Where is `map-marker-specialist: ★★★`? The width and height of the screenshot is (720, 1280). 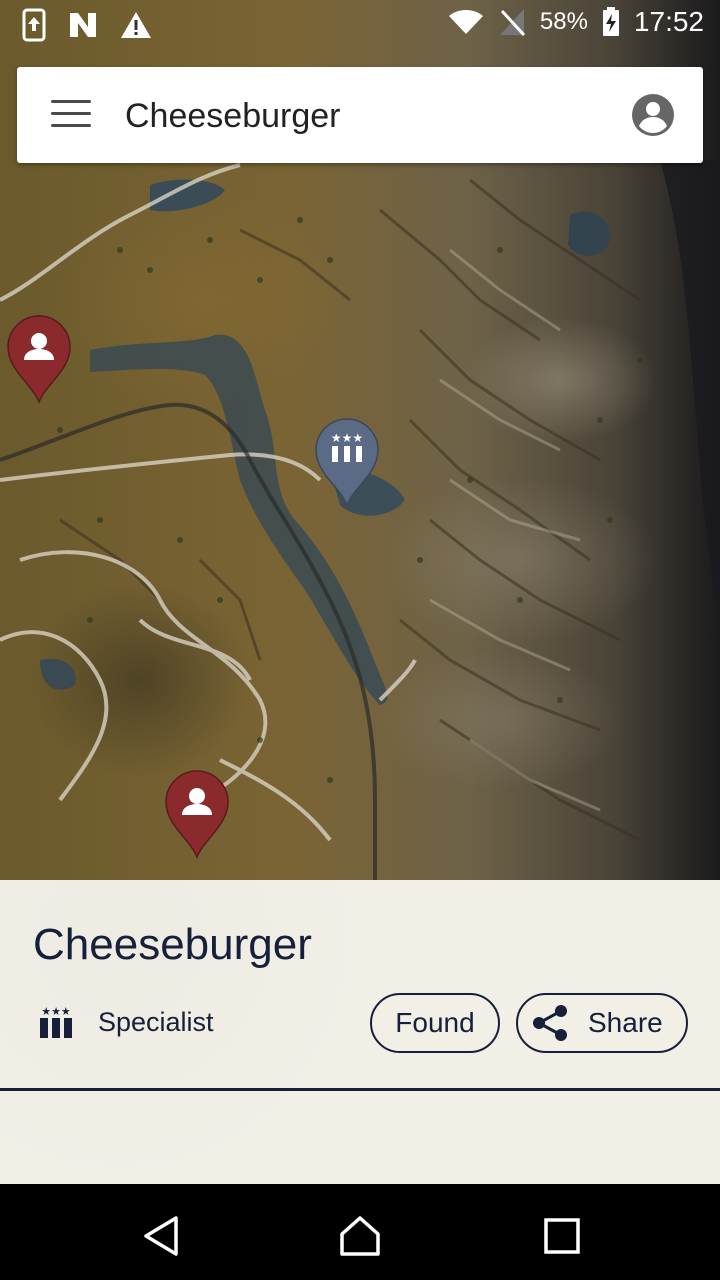
map-marker-specialist: ★★★ is located at coordinates (347, 462).